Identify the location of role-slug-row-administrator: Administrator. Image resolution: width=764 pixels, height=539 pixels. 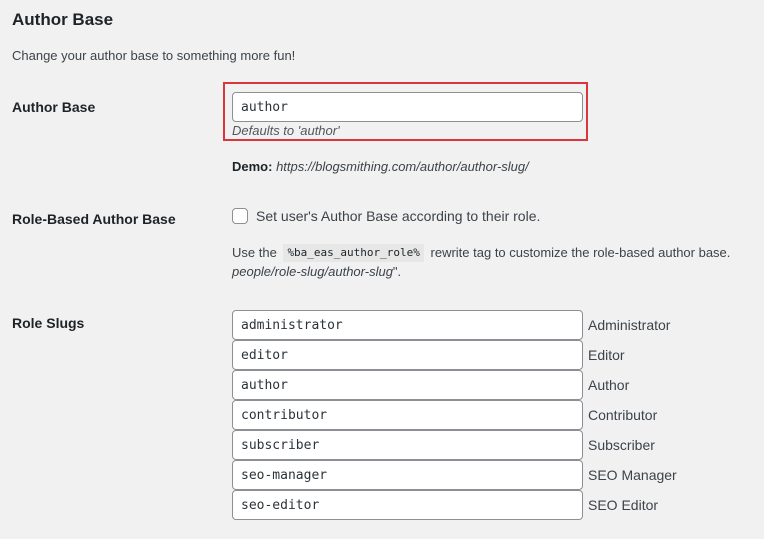
(482, 325).